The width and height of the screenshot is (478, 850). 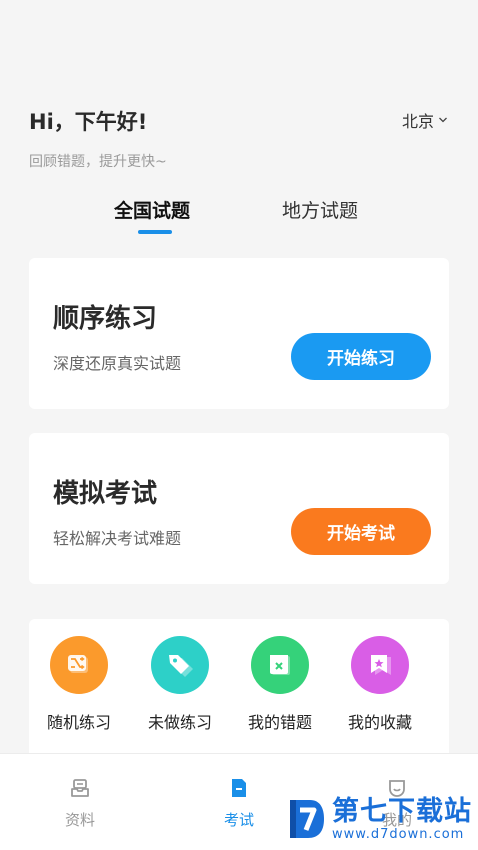 I want to click on nav-label: 考试, so click(x=238, y=820).